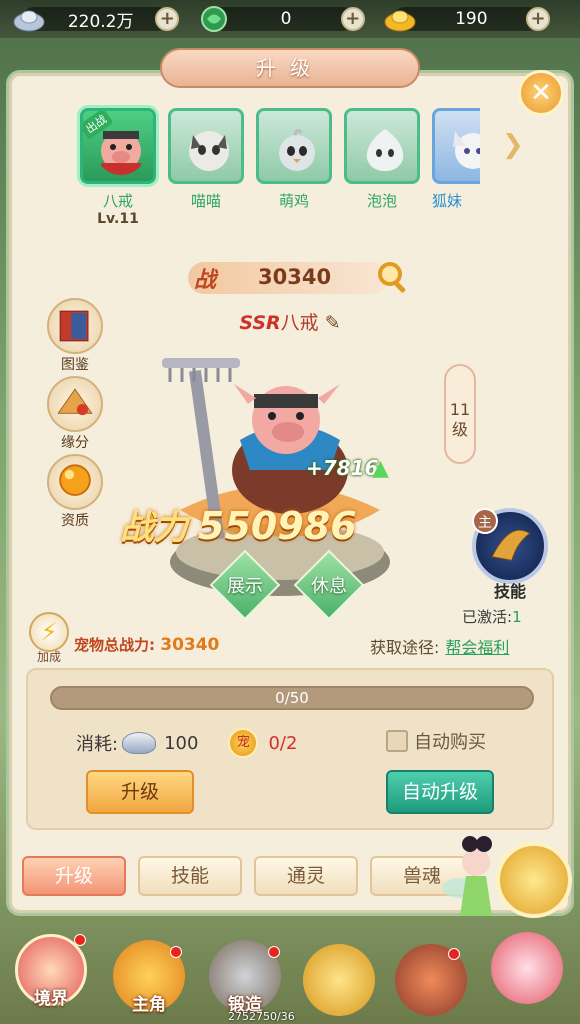 The width and height of the screenshot is (580, 1024). I want to click on bubble-avatar-icon, so click(385, 150).